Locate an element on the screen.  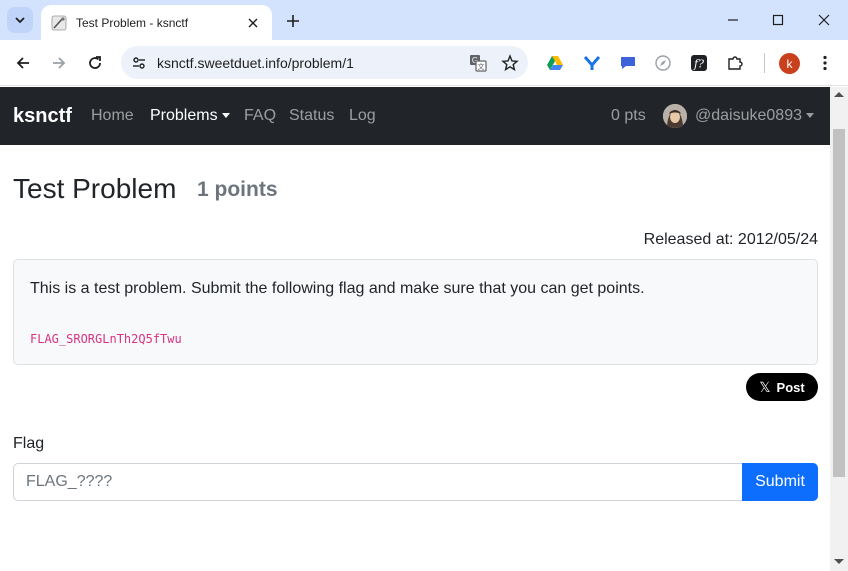
google-drive-icon is located at coordinates (555, 63).